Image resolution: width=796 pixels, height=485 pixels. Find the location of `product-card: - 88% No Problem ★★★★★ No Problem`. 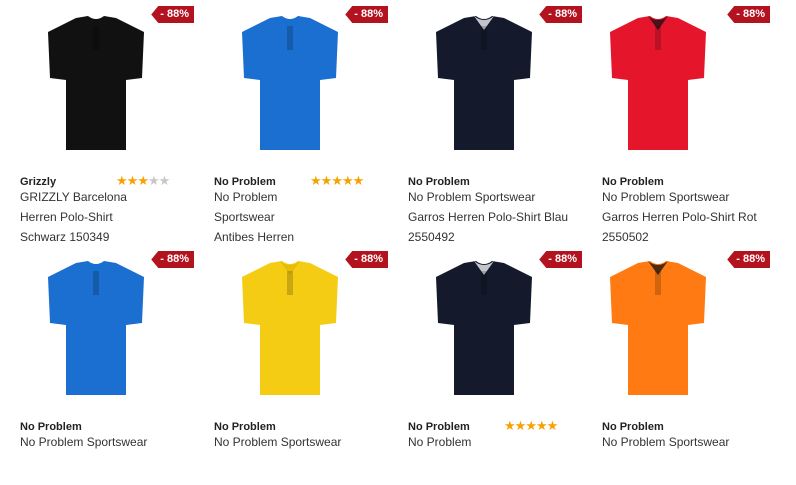

product-card: - 88% No Problem ★★★★★ No Problem is located at coordinates (485, 365).